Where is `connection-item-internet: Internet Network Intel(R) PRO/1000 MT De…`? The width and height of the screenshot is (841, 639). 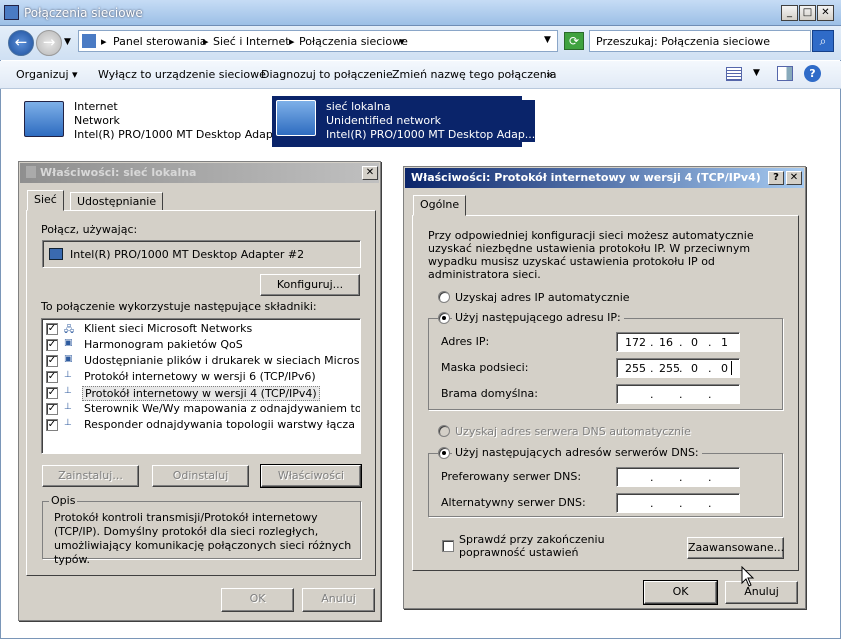 connection-item-internet: Internet Network Intel(R) PRO/1000 MT De… is located at coordinates (151, 122).